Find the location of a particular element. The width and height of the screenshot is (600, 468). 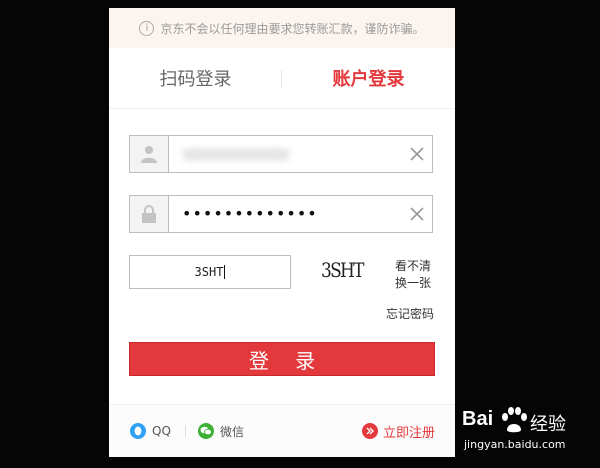

register-arrow-icon is located at coordinates (369, 431).